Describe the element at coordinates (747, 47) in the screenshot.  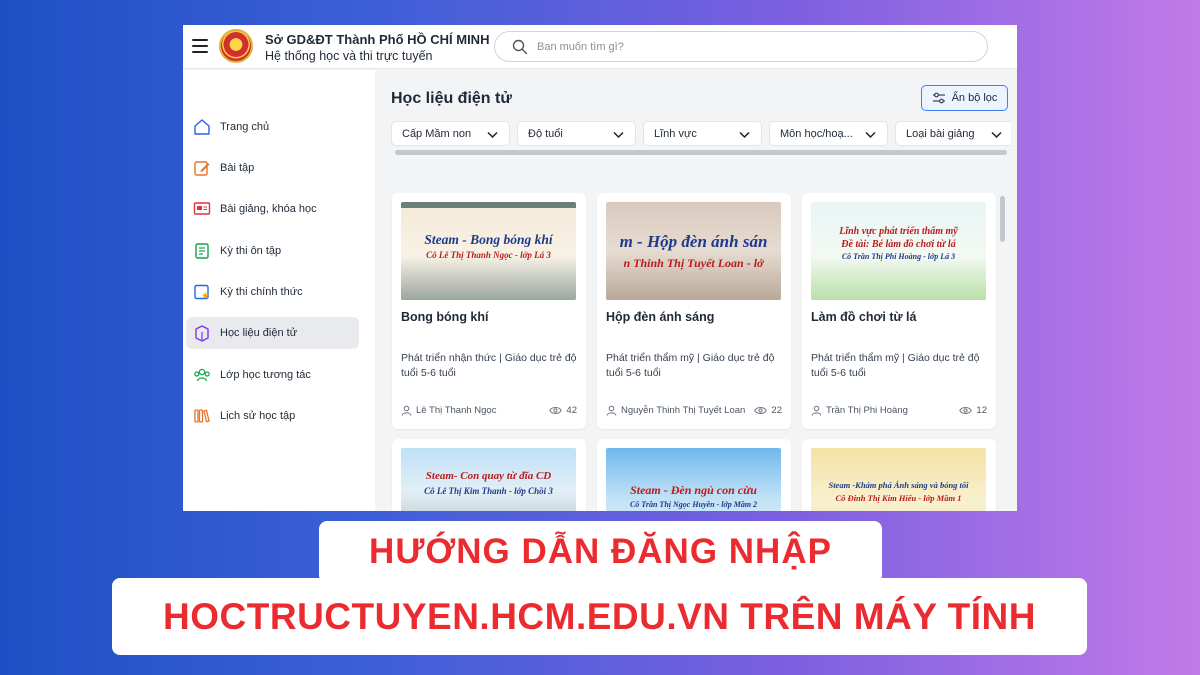
I see `search-input` at that location.